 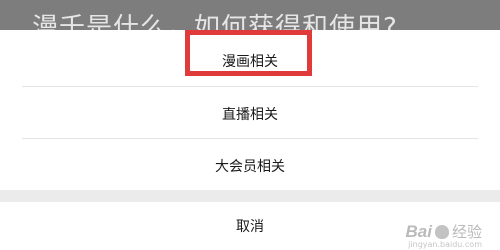 I want to click on watermark-suffix: 经验, so click(x=466, y=232).